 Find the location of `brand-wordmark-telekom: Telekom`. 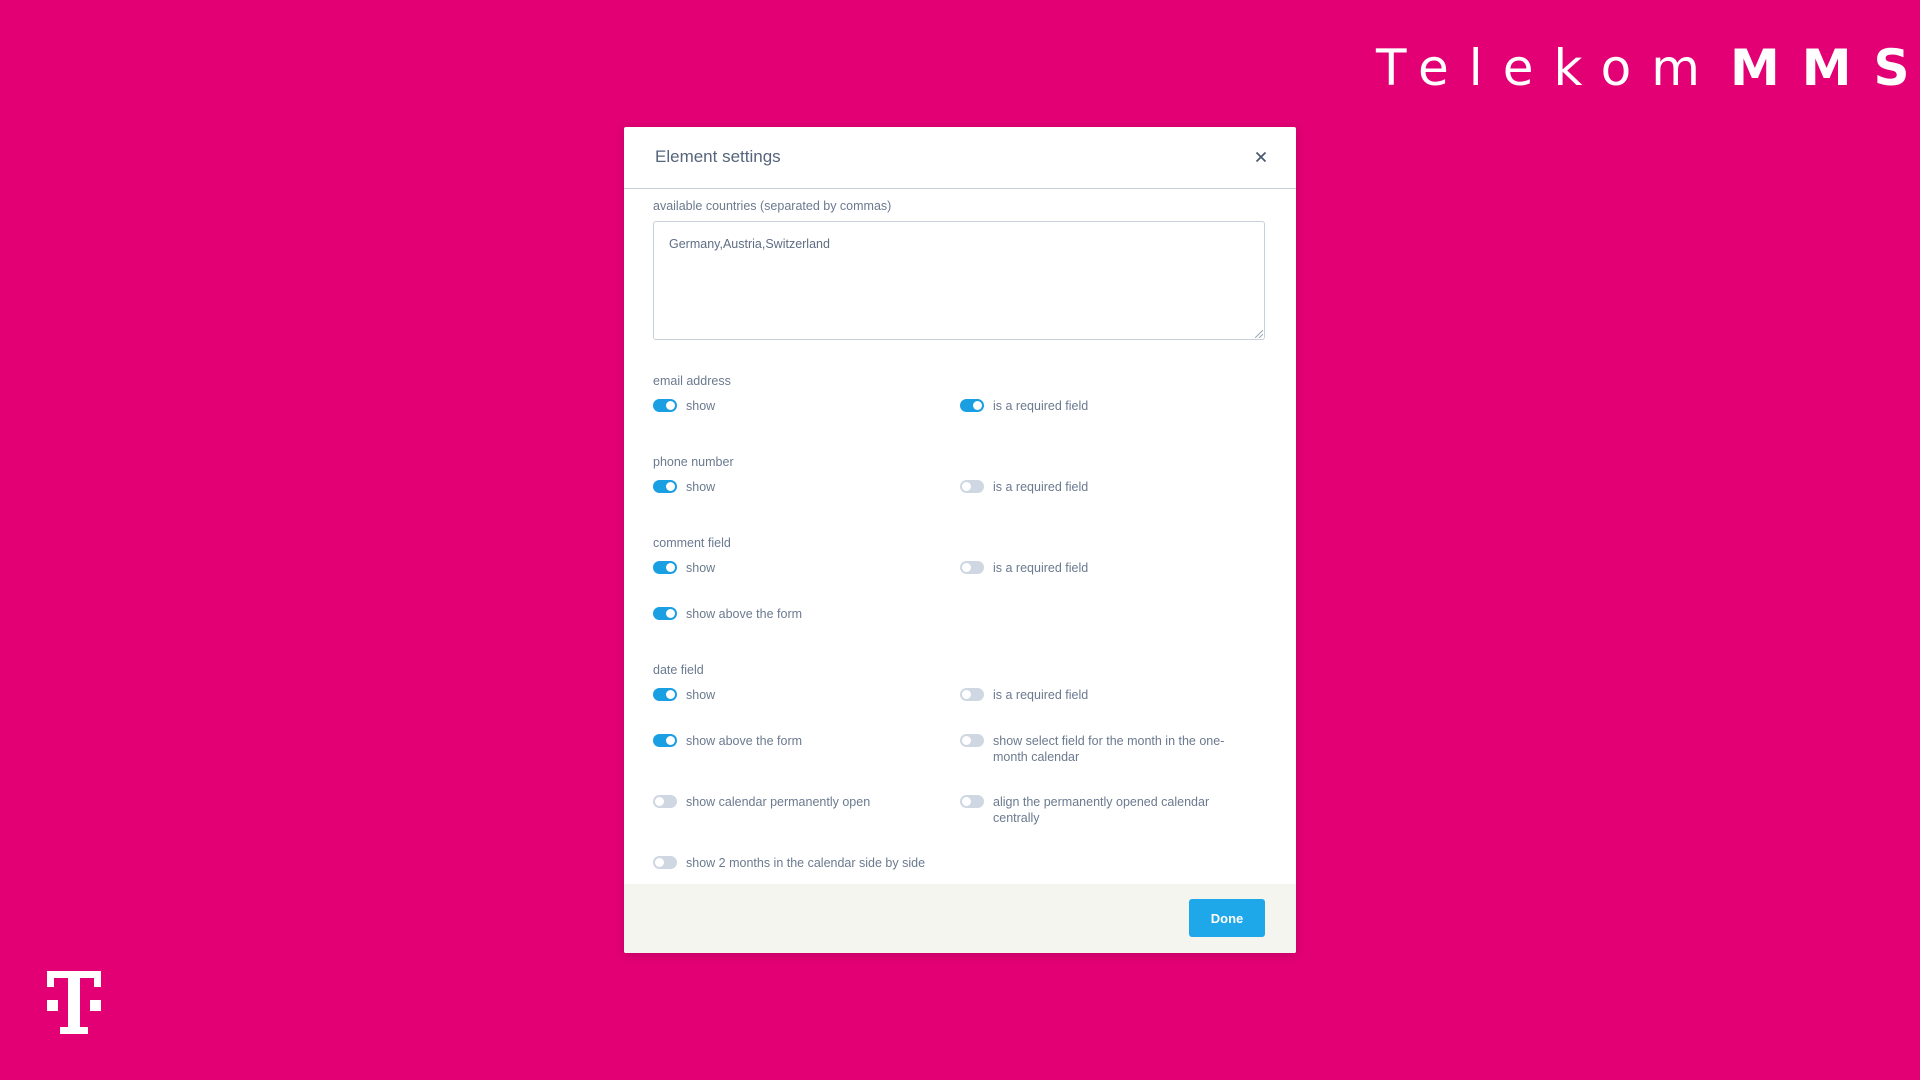

brand-wordmark-telekom: Telekom is located at coordinates (1548, 68).